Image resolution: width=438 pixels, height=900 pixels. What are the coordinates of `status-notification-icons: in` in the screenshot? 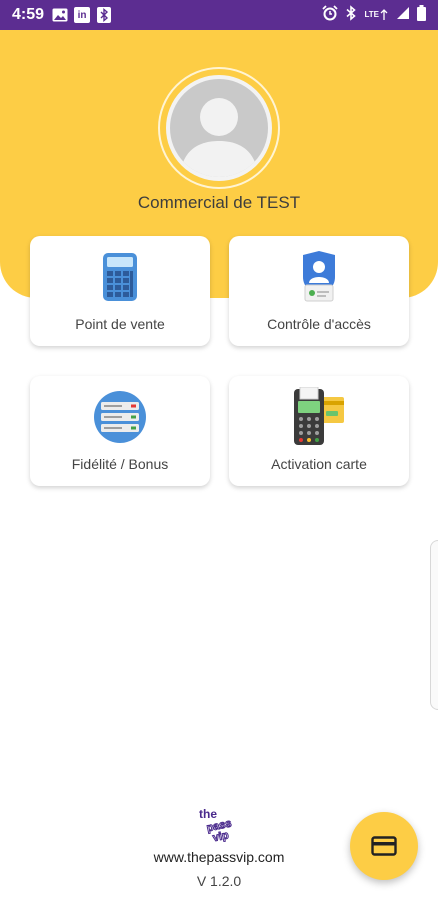 It's located at (82, 15).